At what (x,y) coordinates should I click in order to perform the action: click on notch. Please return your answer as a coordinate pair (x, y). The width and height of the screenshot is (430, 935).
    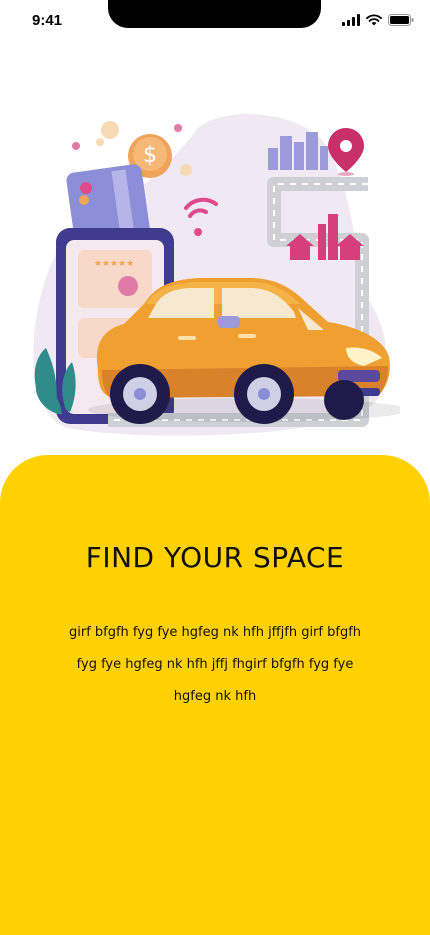
    Looking at the image, I should click on (214, 14).